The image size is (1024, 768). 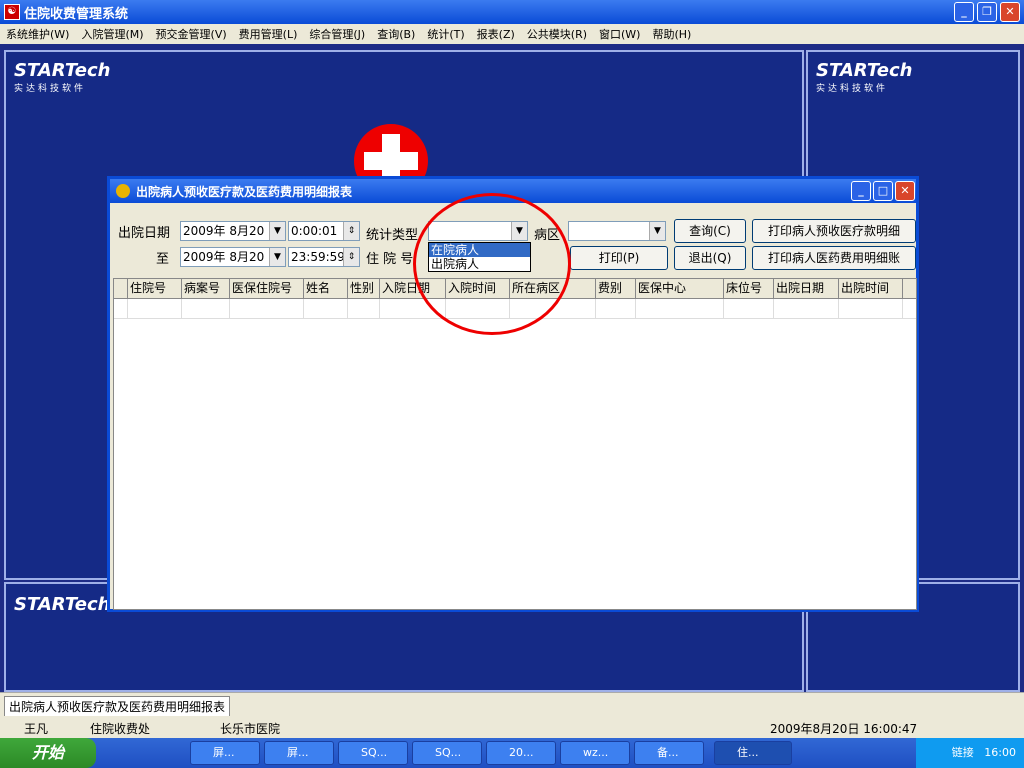 What do you see at coordinates (616, 288) in the screenshot?
I see `column-header-9: 费别` at bounding box center [616, 288].